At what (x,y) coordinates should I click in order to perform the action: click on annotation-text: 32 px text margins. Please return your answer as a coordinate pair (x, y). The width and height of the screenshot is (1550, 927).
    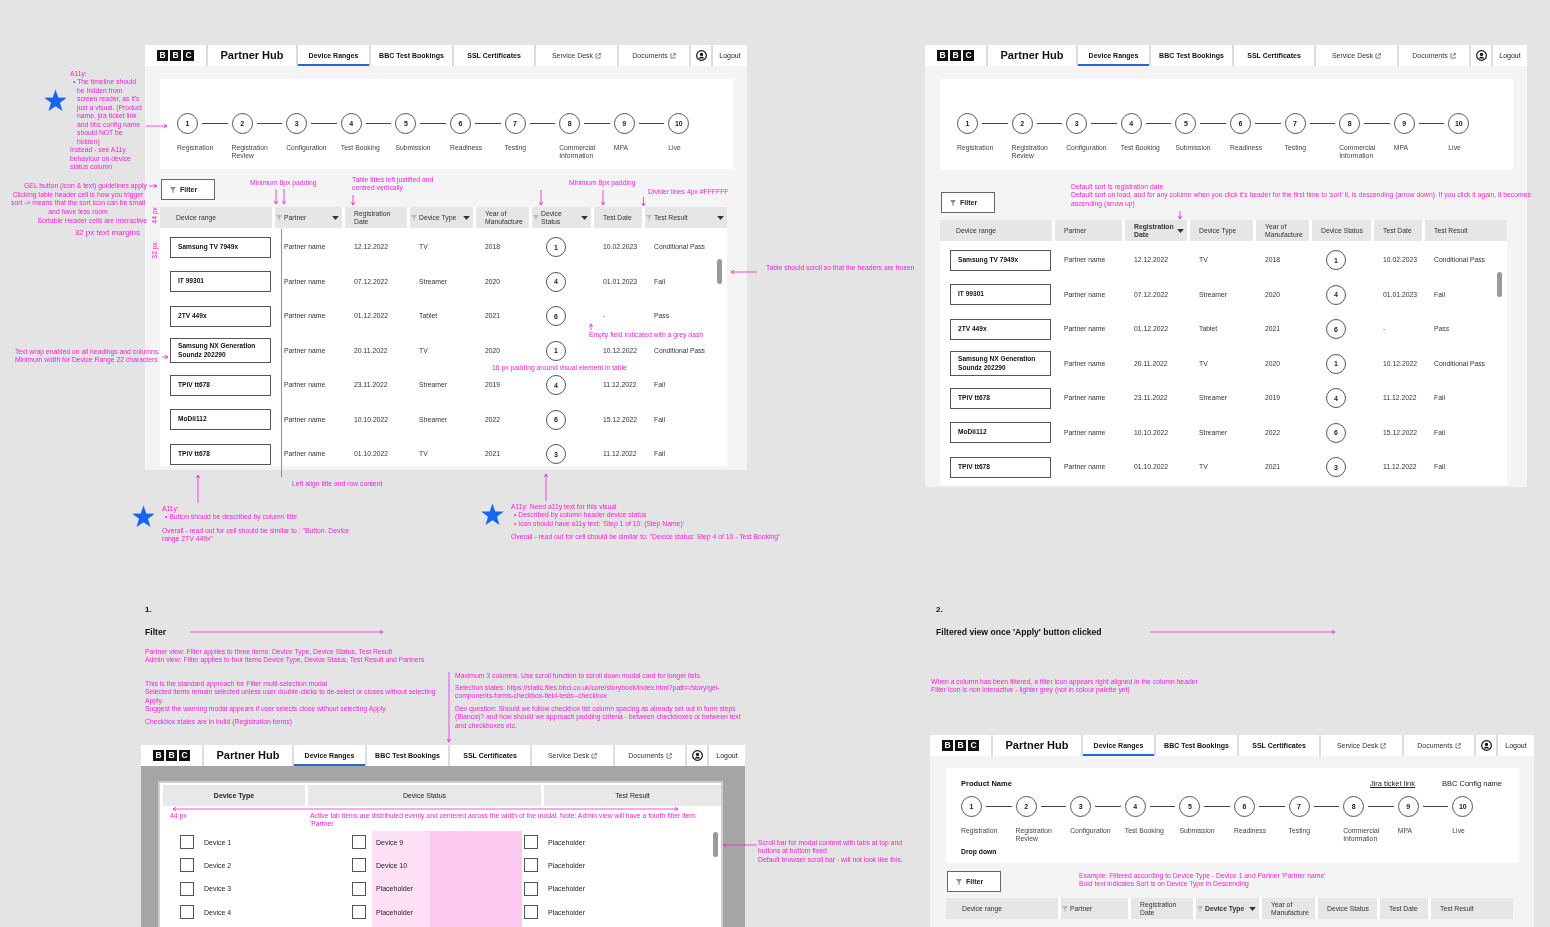
    Looking at the image, I should click on (107, 233).